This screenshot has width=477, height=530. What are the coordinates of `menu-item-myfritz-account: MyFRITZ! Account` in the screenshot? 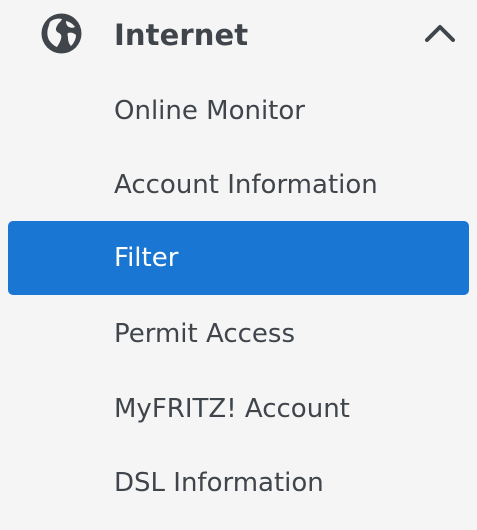 It's located at (238, 409).